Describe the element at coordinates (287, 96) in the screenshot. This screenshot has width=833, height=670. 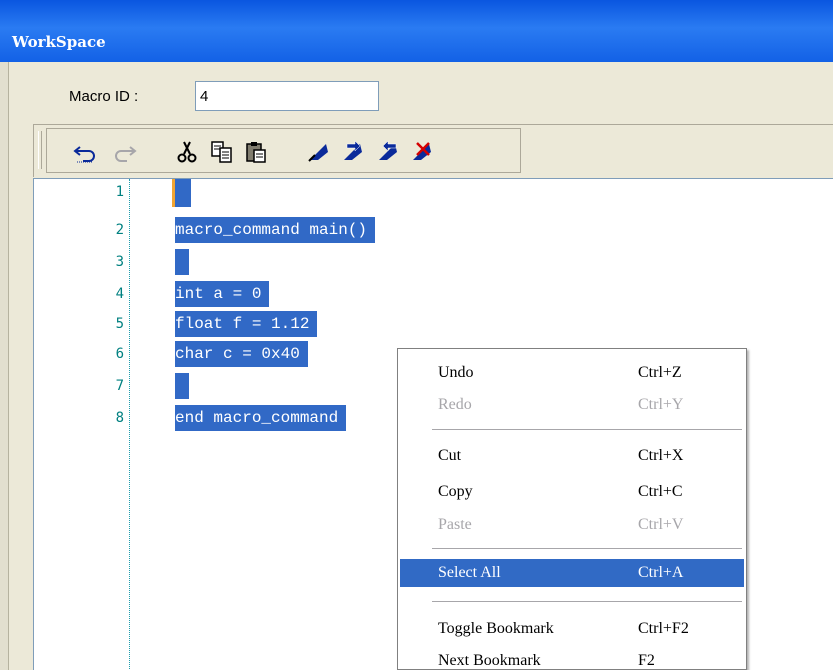
I see `macro-id-input` at that location.